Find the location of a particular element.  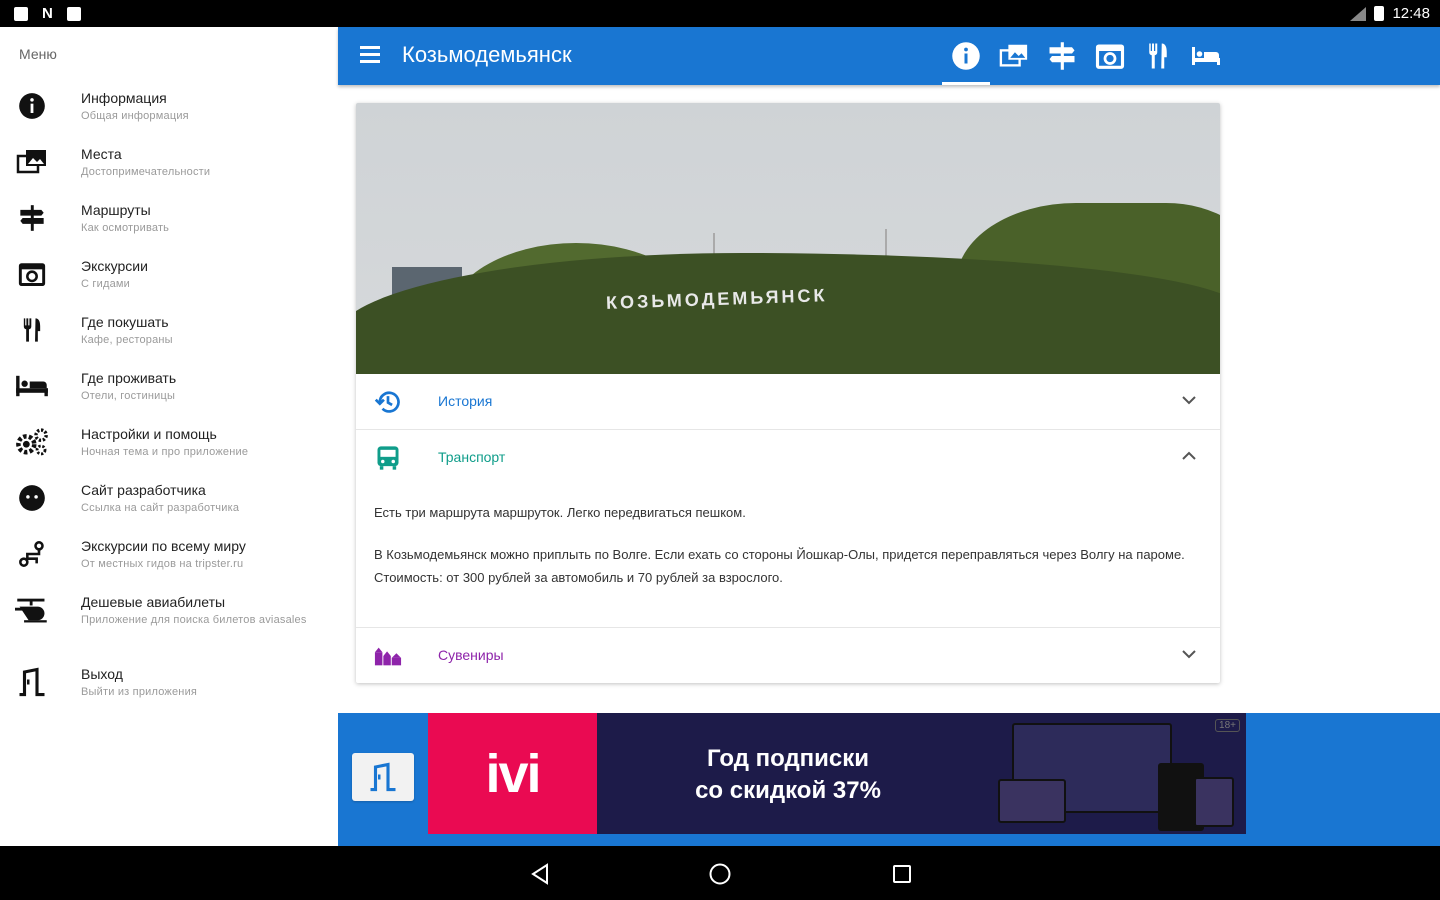

tab-excursions is located at coordinates (1110, 56).